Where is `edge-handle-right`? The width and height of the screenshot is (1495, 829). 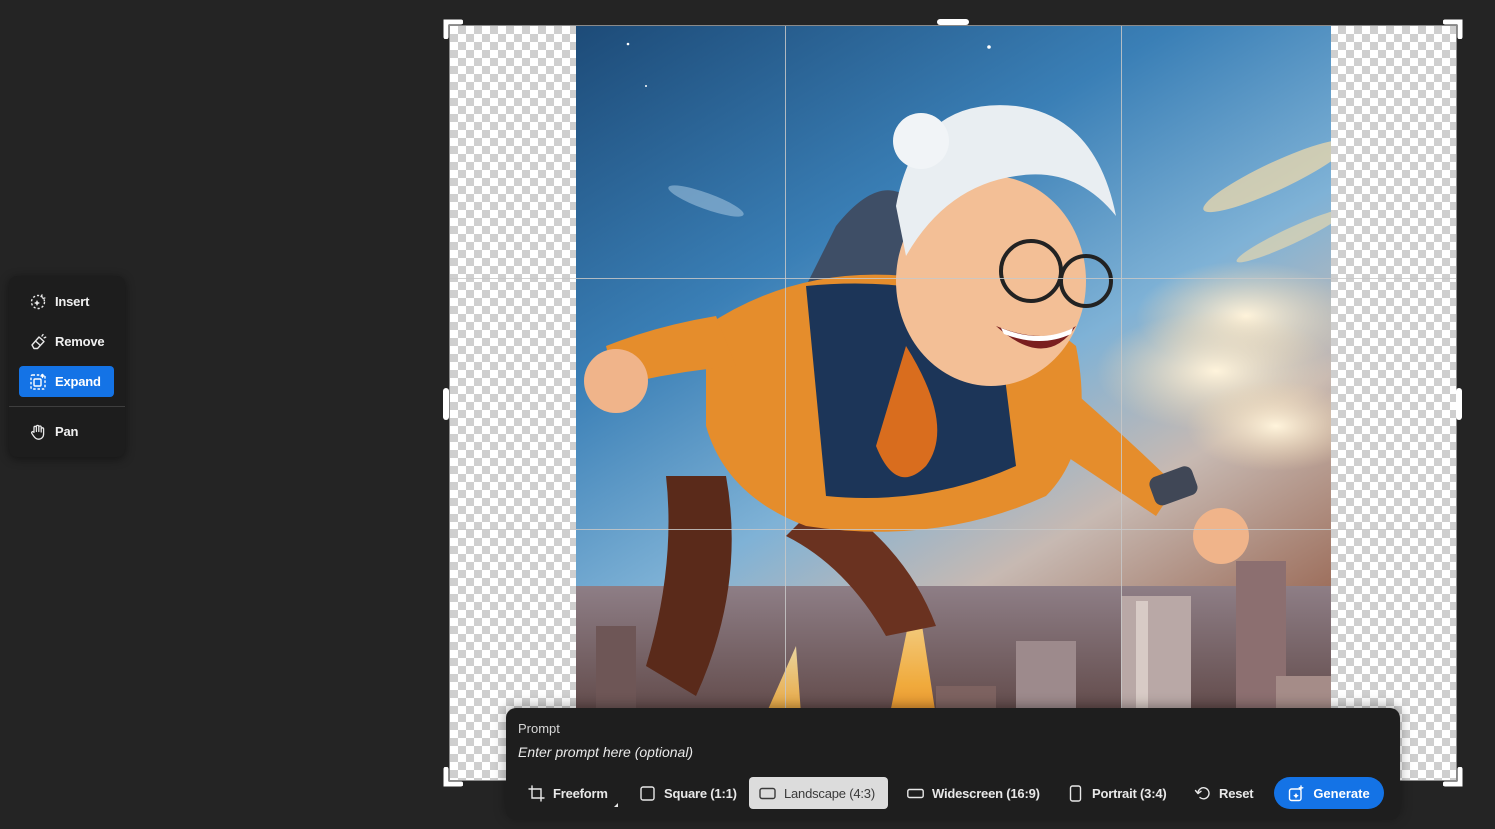
edge-handle-right is located at coordinates (1459, 404).